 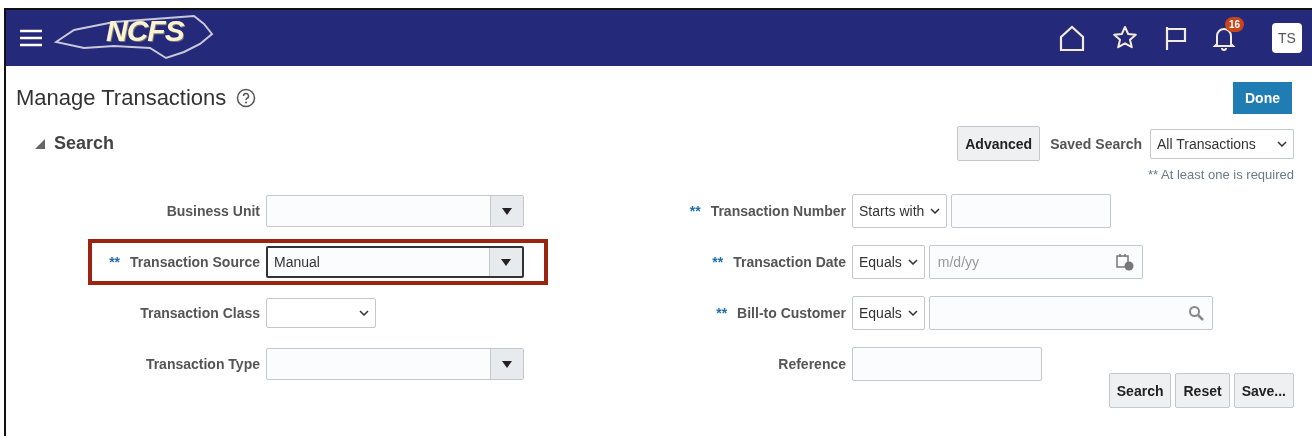 I want to click on done-button: Done, so click(x=1262, y=98).